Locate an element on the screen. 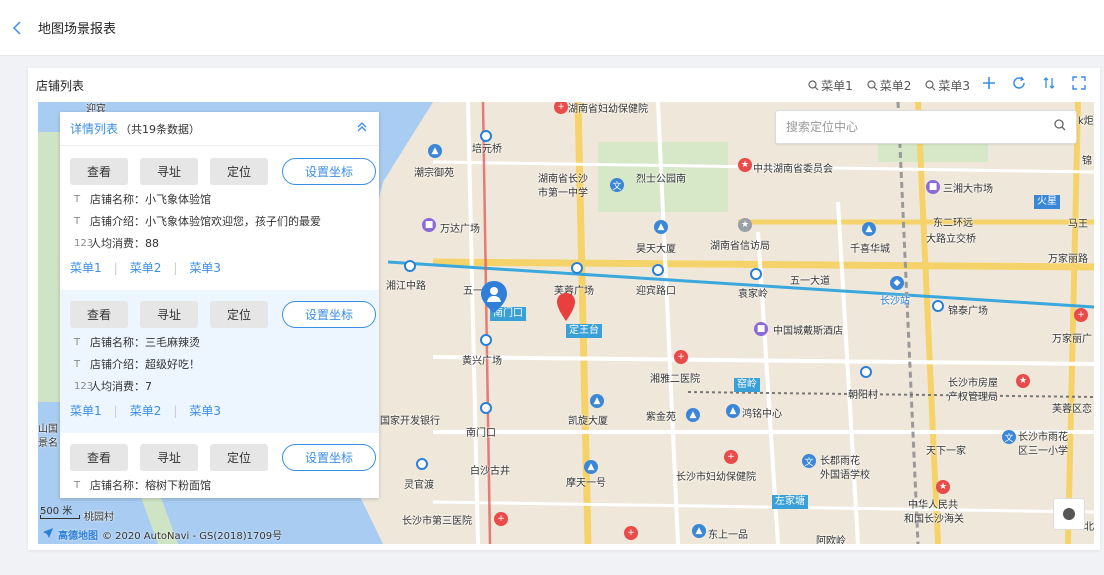 This screenshot has height=575, width=1104. user-location-marker-icon is located at coordinates (494, 297).